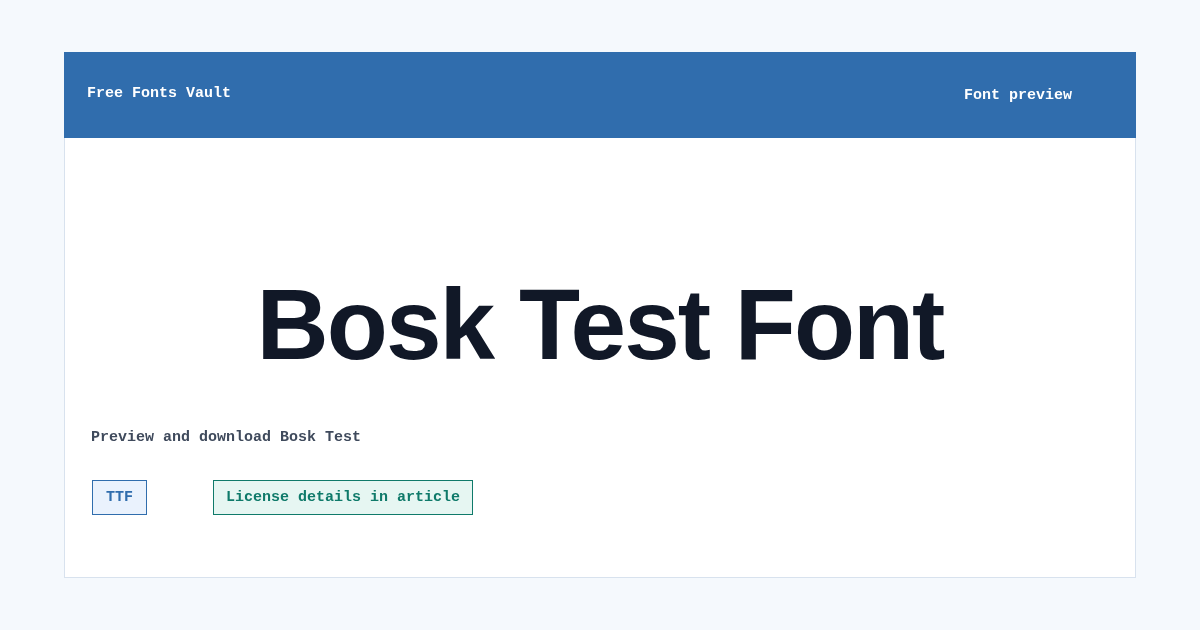 Image resolution: width=1200 pixels, height=630 pixels. What do you see at coordinates (226, 438) in the screenshot?
I see `description-text: Preview and download Bosk Test` at bounding box center [226, 438].